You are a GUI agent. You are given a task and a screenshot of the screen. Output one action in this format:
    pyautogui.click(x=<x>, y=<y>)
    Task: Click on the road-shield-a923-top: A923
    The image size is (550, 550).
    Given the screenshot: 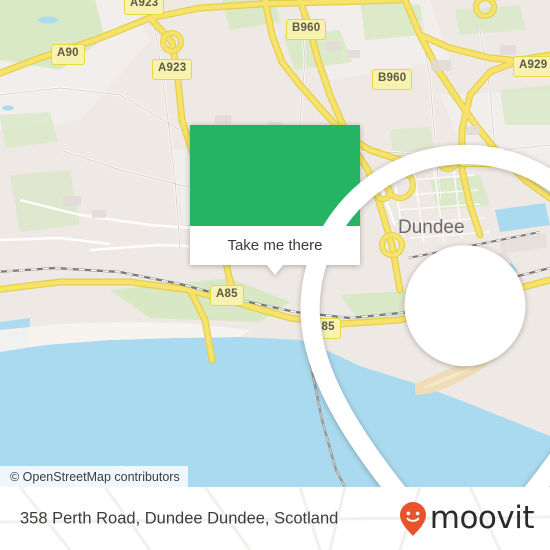 What is the action you would take?
    pyautogui.click(x=144, y=7)
    